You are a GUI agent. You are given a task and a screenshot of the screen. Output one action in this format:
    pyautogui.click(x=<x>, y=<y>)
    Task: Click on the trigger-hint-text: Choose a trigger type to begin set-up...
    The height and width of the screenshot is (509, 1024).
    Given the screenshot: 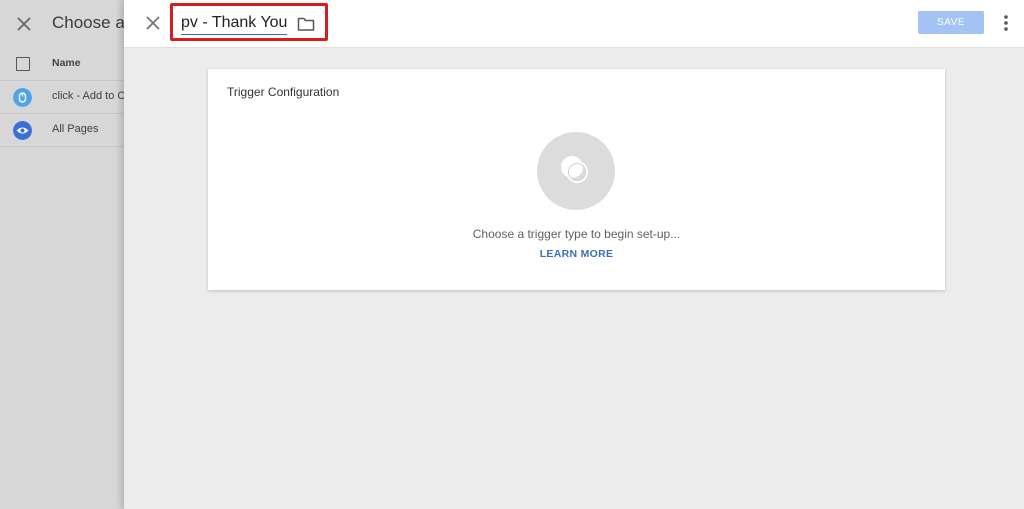 What is the action you would take?
    pyautogui.click(x=576, y=234)
    